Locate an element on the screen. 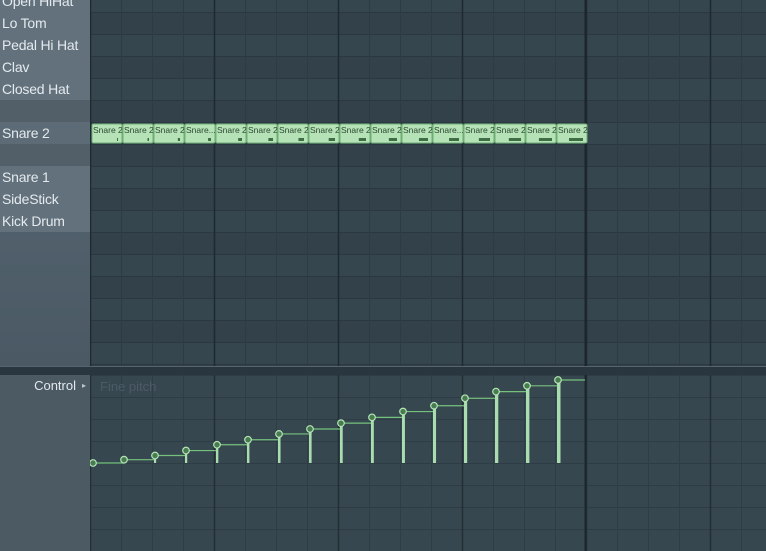 The width and height of the screenshot is (766, 551). channel-label: Kick Drum is located at coordinates (45, 221).